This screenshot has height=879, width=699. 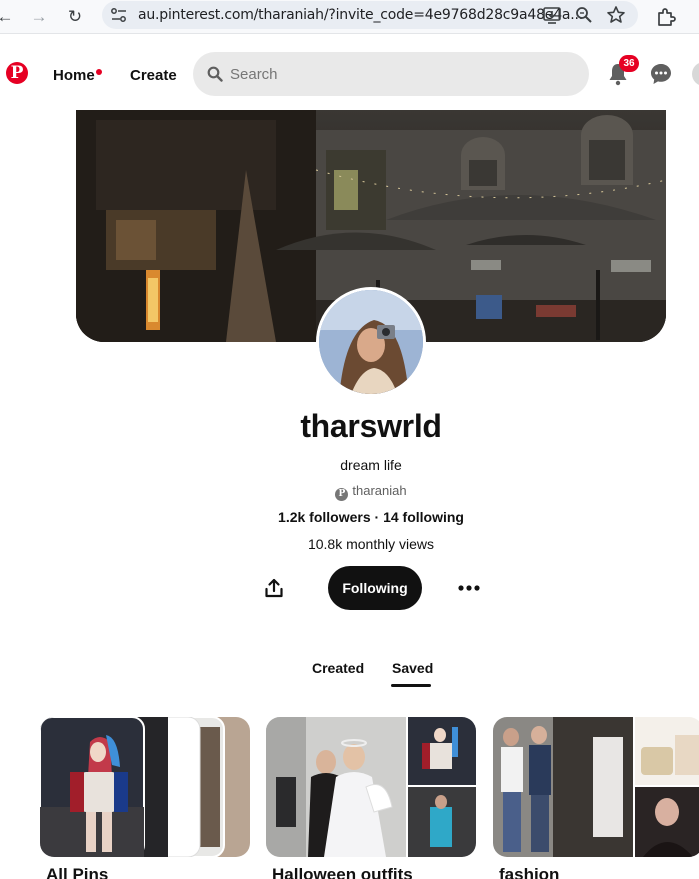 I want to click on pinterest-logo-icon: P, so click(x=17, y=73).